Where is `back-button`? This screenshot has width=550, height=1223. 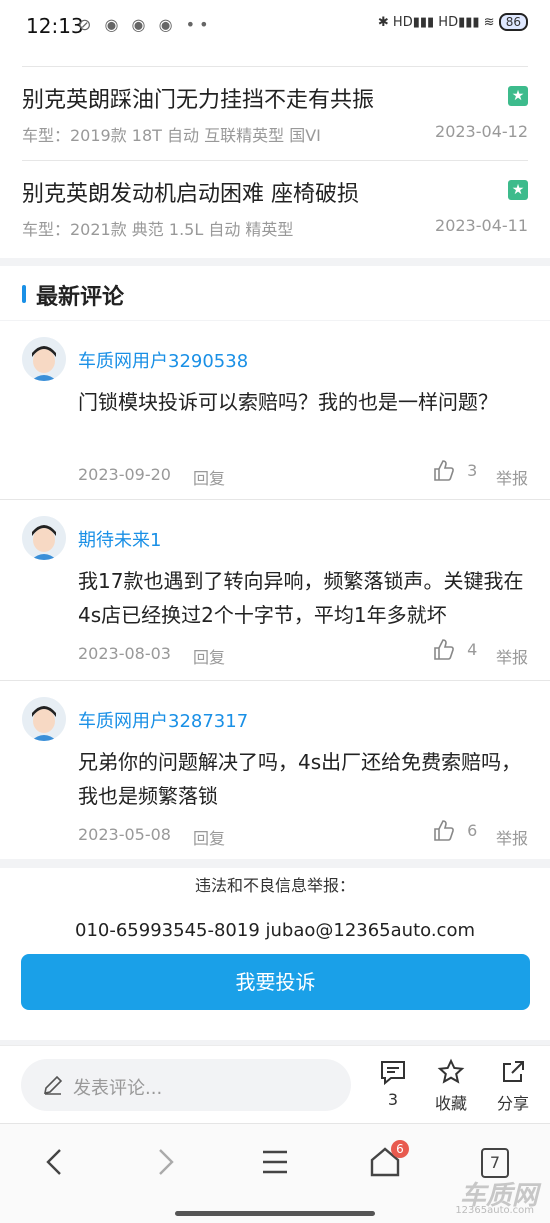 back-button is located at coordinates (55, 1164).